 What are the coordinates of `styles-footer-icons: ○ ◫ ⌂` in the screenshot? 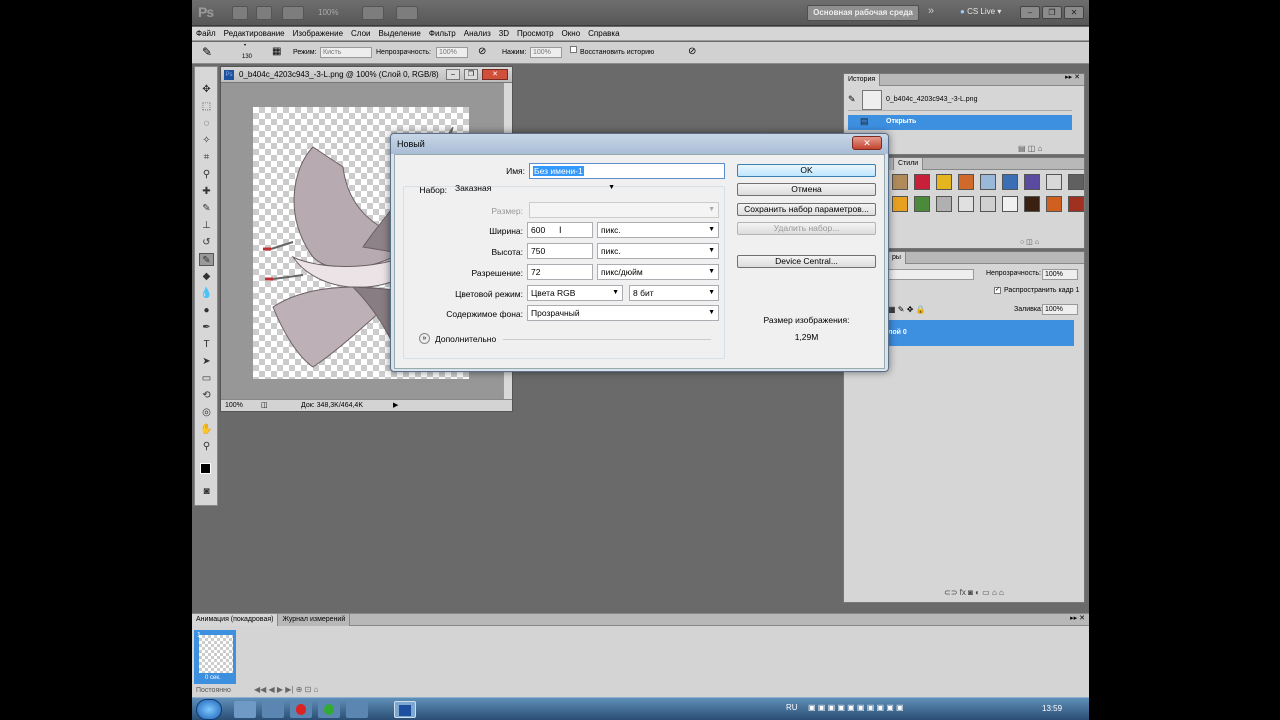 It's located at (1029, 242).